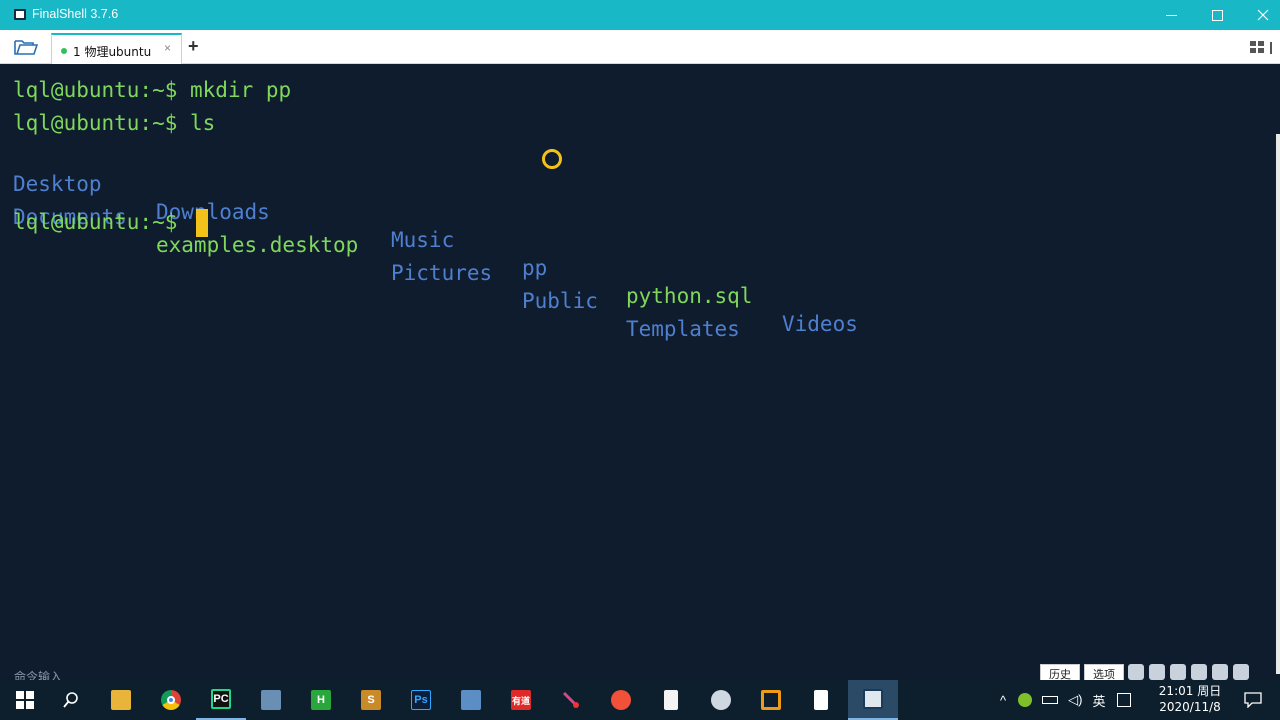 Image resolution: width=1280 pixels, height=720 pixels. Describe the element at coordinates (75, 14) in the screenshot. I see `window-title: FinalShell 3.7.6` at that location.